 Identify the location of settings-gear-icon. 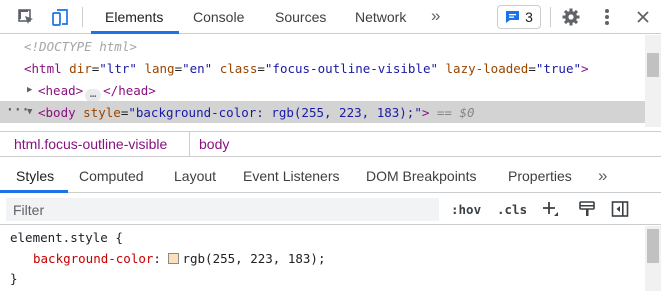
(571, 17).